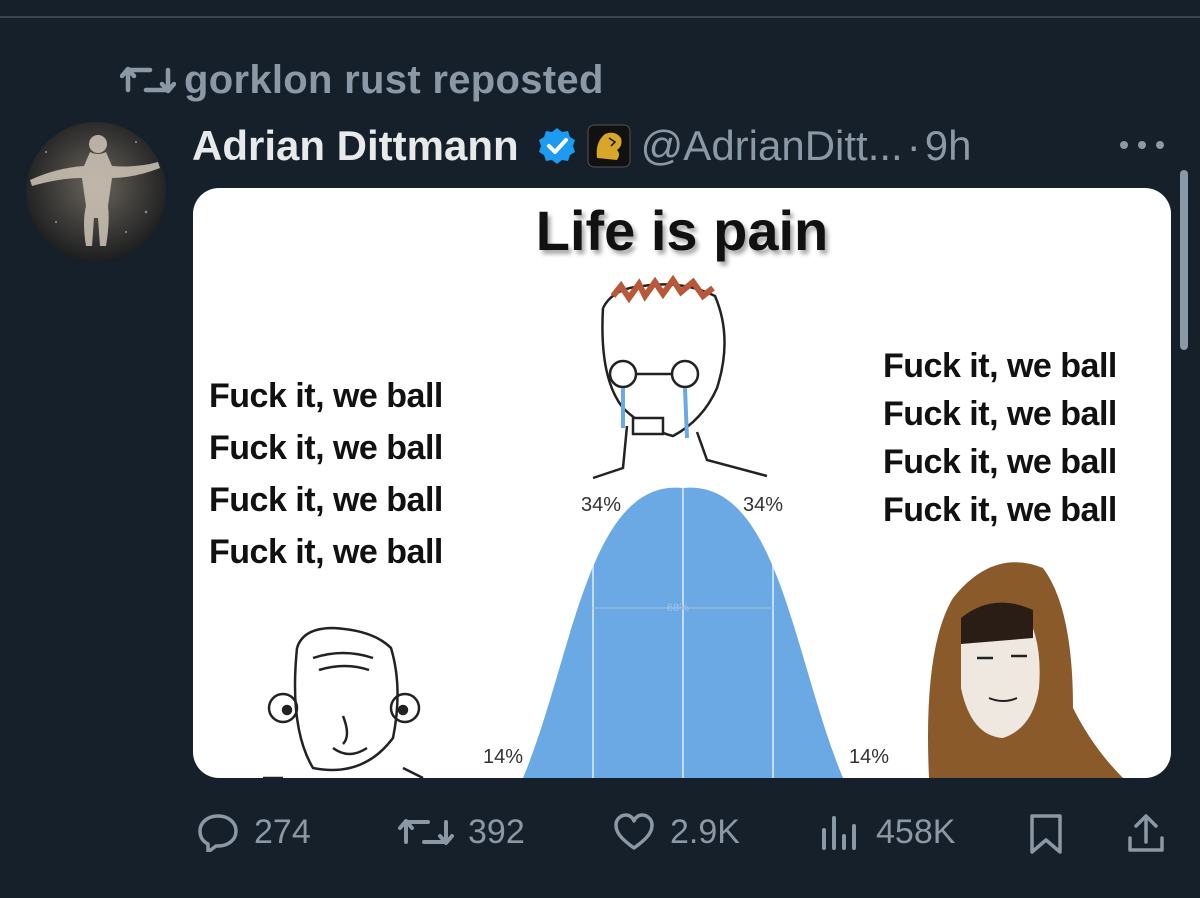  Describe the element at coordinates (608, 146) in the screenshot. I see `lion-logo-icon` at that location.